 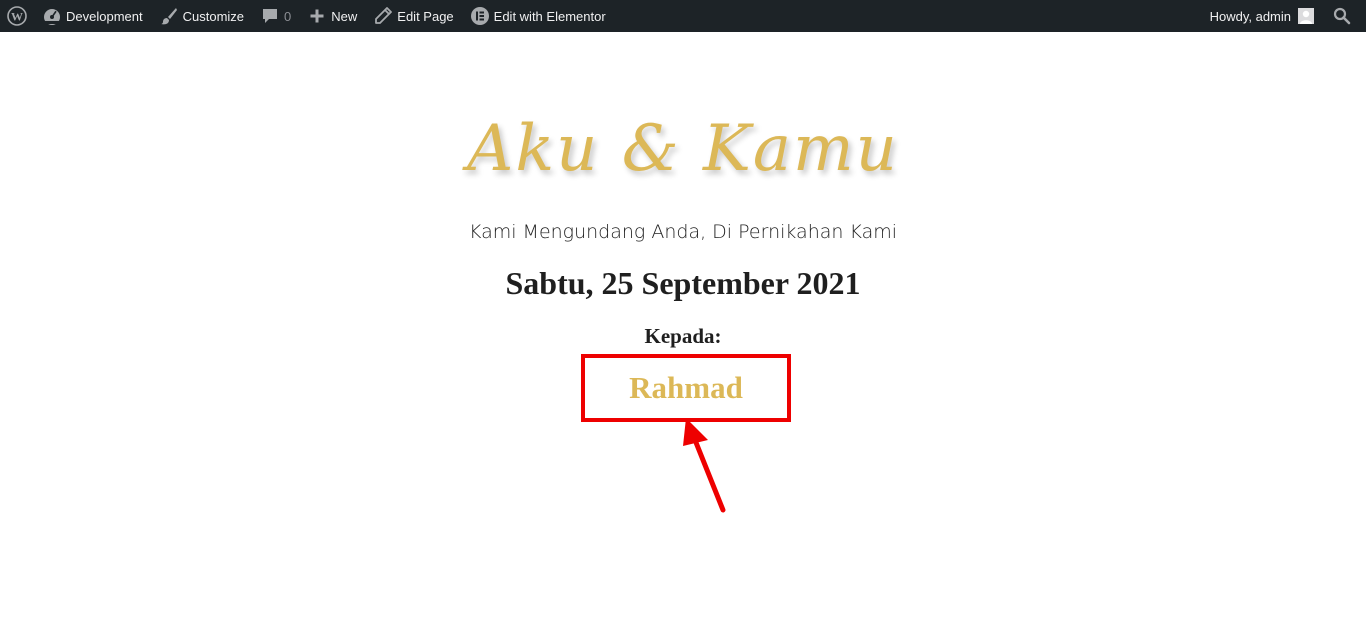 I want to click on couple-title: Aku & Kamu, so click(x=683, y=149).